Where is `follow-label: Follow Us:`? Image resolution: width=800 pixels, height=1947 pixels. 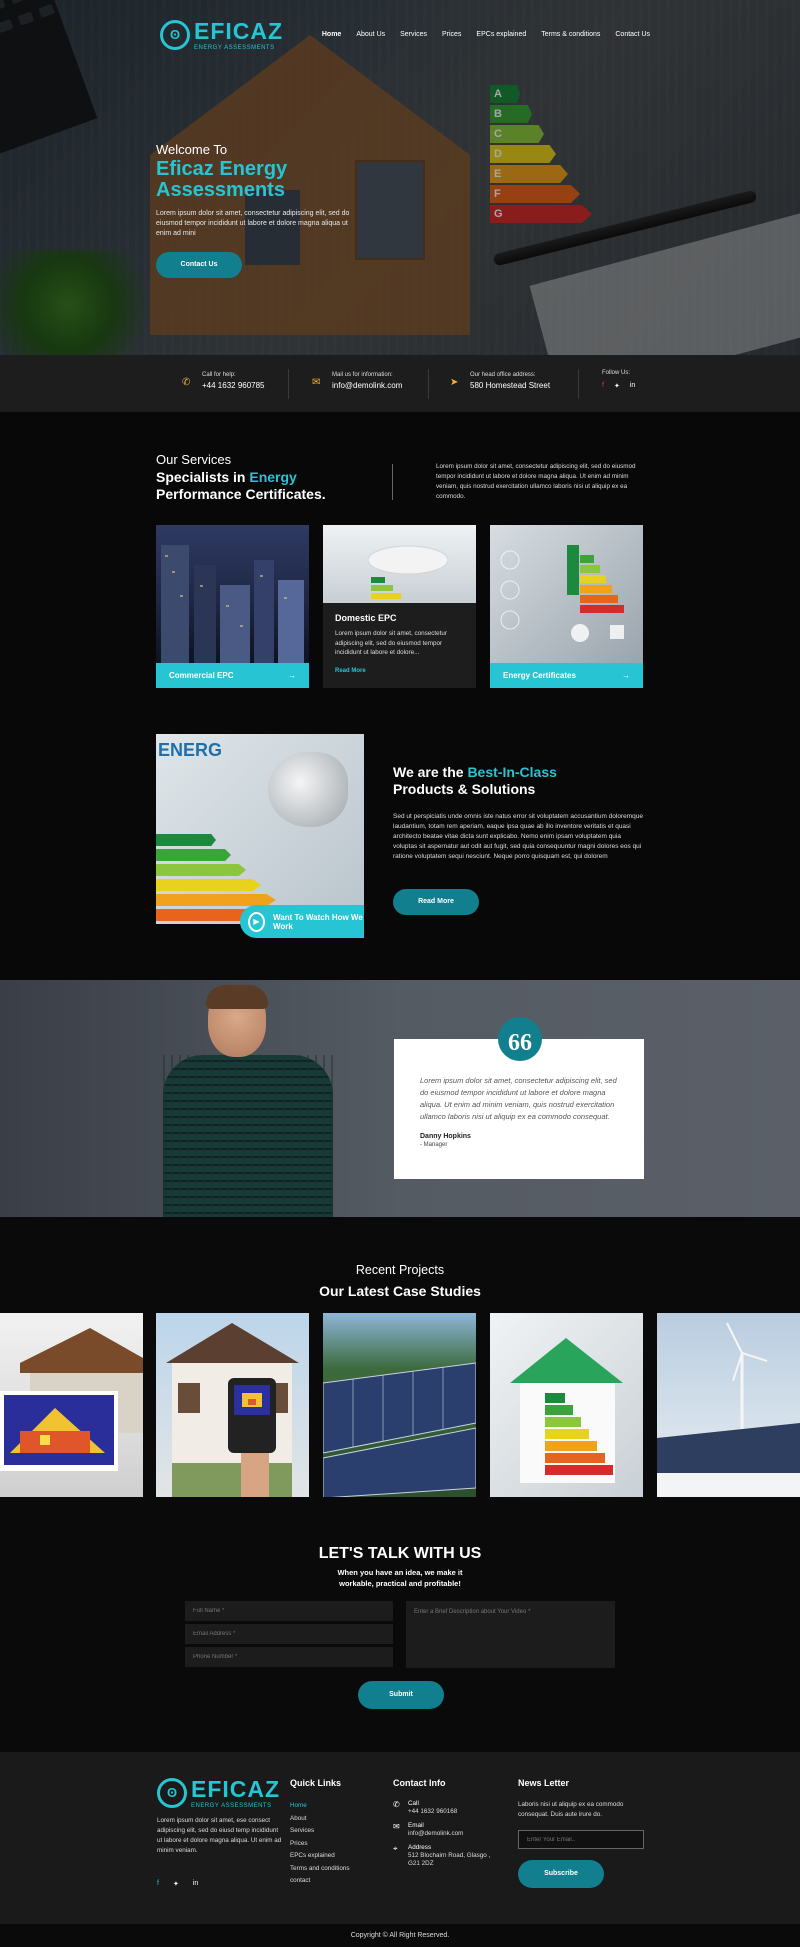
follow-label: Follow Us: is located at coordinates (616, 373).